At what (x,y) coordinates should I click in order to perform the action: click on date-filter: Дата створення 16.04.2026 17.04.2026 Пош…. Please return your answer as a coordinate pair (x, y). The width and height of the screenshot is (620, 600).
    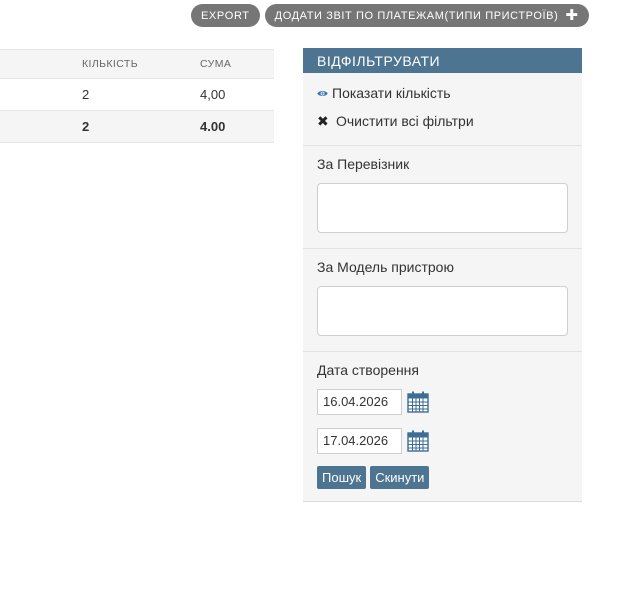
    Looking at the image, I should click on (442, 426).